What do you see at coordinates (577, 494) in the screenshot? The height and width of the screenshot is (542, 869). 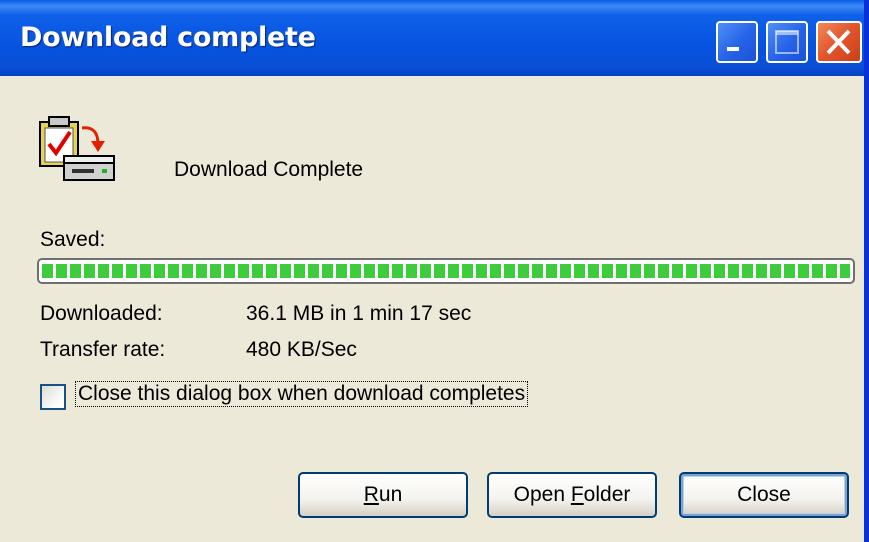 I see `open-folder-mnemonic: F` at bounding box center [577, 494].